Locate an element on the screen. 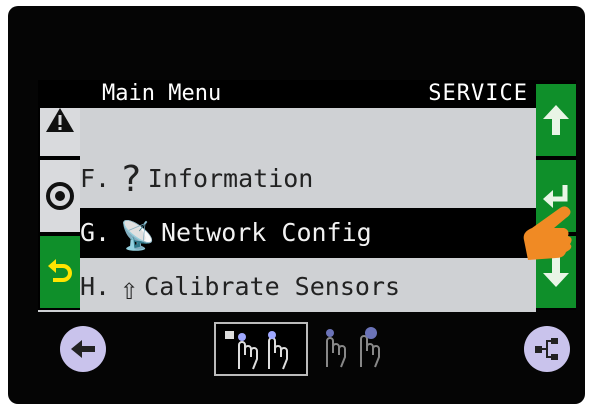  arrow-up-circle-icon: ⇧ is located at coordinates (129, 289).